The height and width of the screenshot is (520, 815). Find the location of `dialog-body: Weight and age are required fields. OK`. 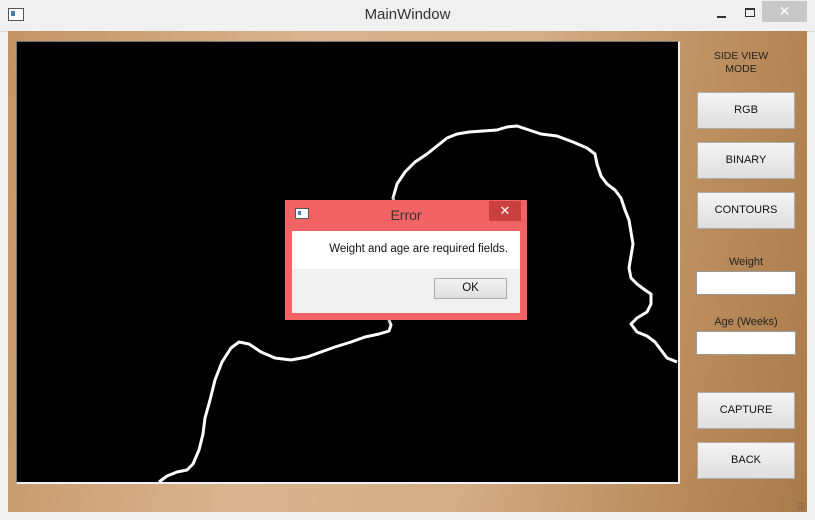

dialog-body: Weight and age are required fields. OK is located at coordinates (406, 272).